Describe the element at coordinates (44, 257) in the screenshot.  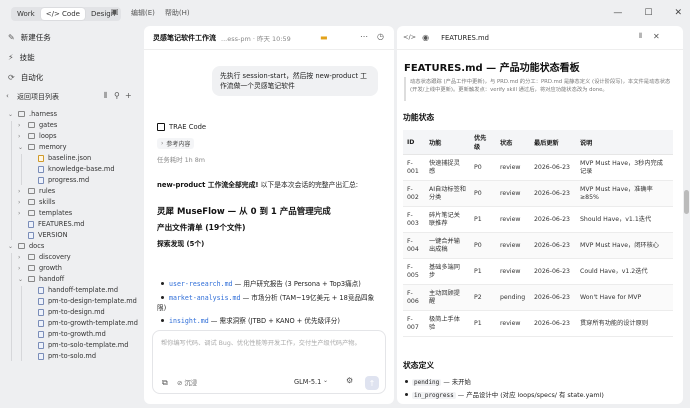
I see `tree-folder: › discovery` at that location.